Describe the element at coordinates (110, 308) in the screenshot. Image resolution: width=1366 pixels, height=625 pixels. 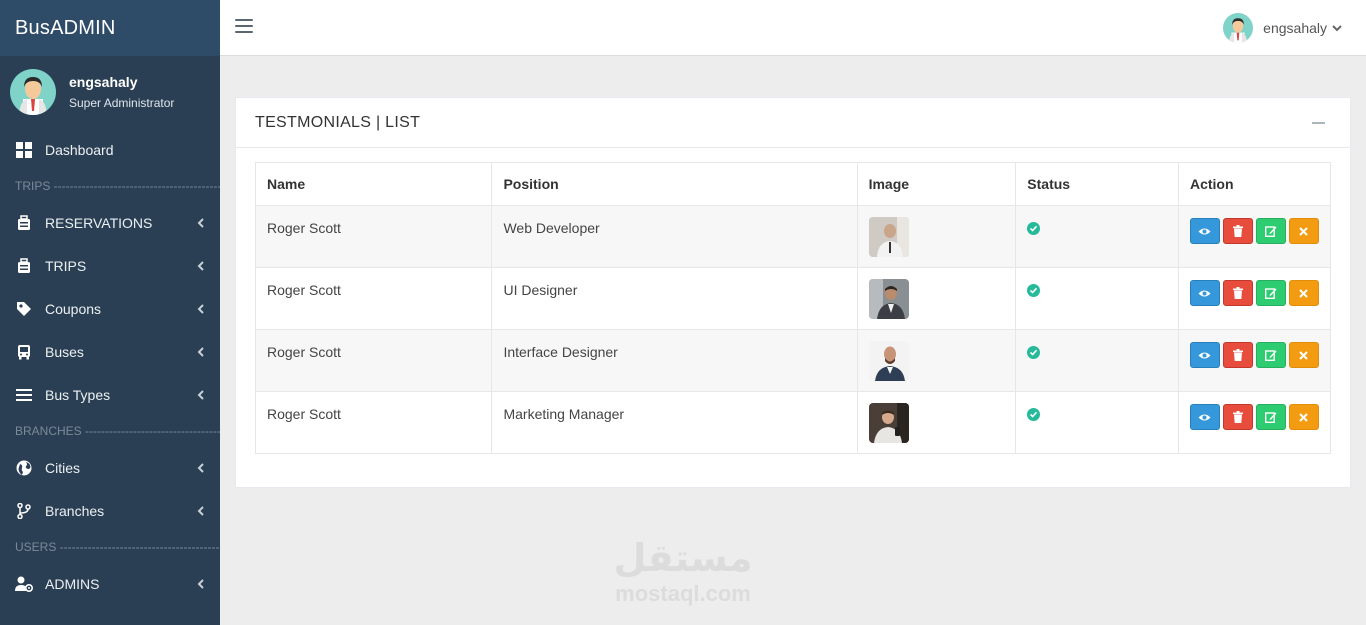
I see `sidebar-item-coupons: Coupons` at that location.